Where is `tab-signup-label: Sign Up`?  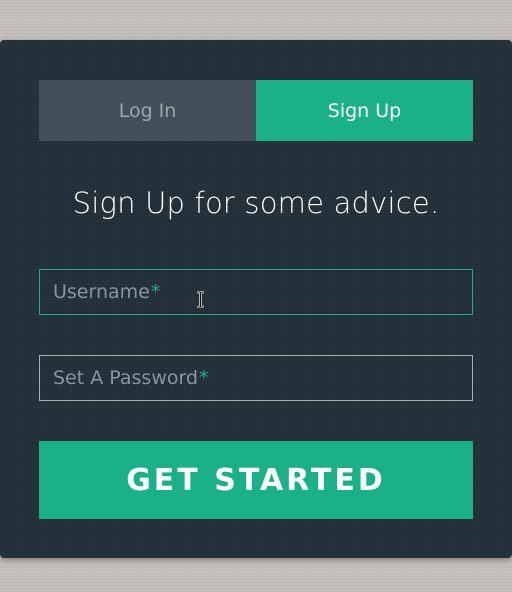 tab-signup-label: Sign Up is located at coordinates (364, 110).